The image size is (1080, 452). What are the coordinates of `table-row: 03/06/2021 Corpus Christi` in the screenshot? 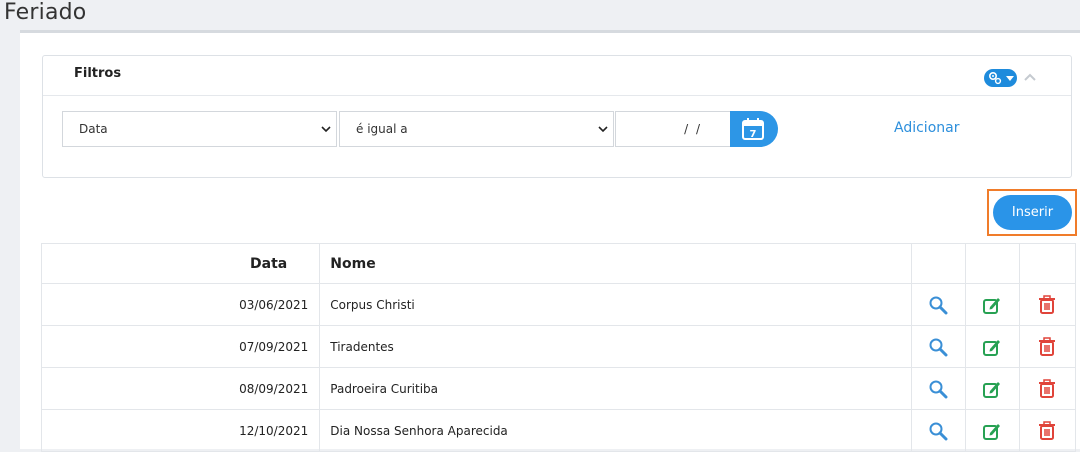 It's located at (558, 304).